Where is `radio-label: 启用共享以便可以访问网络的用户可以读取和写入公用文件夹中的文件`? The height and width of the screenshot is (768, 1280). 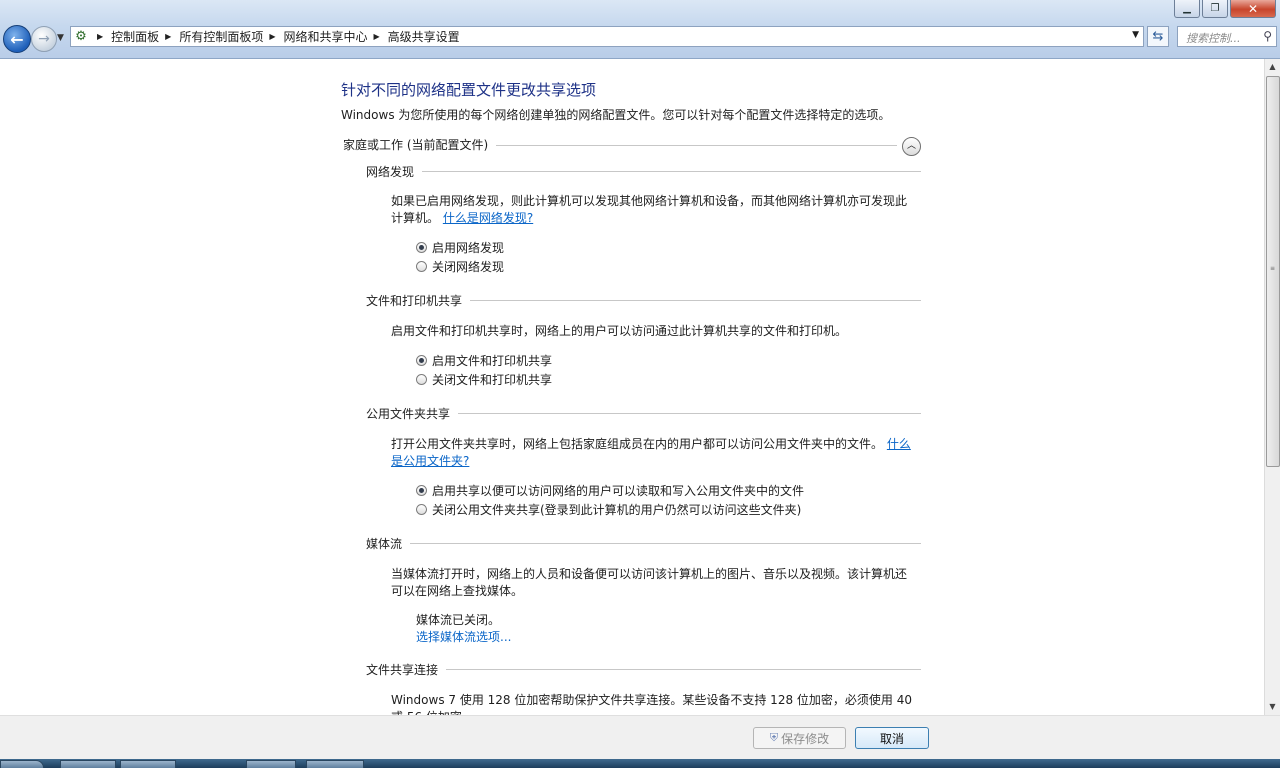
radio-label: 启用共享以便可以访问网络的用户可以读取和写入公用文件夹中的文件 is located at coordinates (618, 490).